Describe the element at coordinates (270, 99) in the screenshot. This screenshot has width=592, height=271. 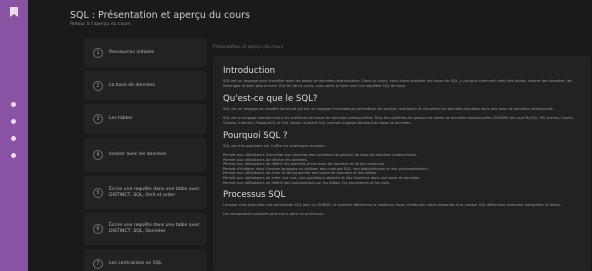
I see `what-is-sql-heading: Qu'est-ce que le SQL?` at that location.